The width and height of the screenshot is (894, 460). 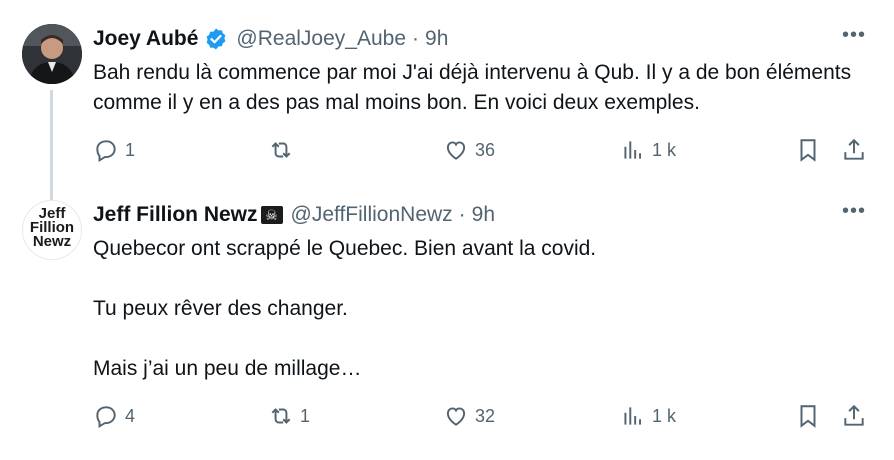 I want to click on like-button: 36, so click(x=469, y=150).